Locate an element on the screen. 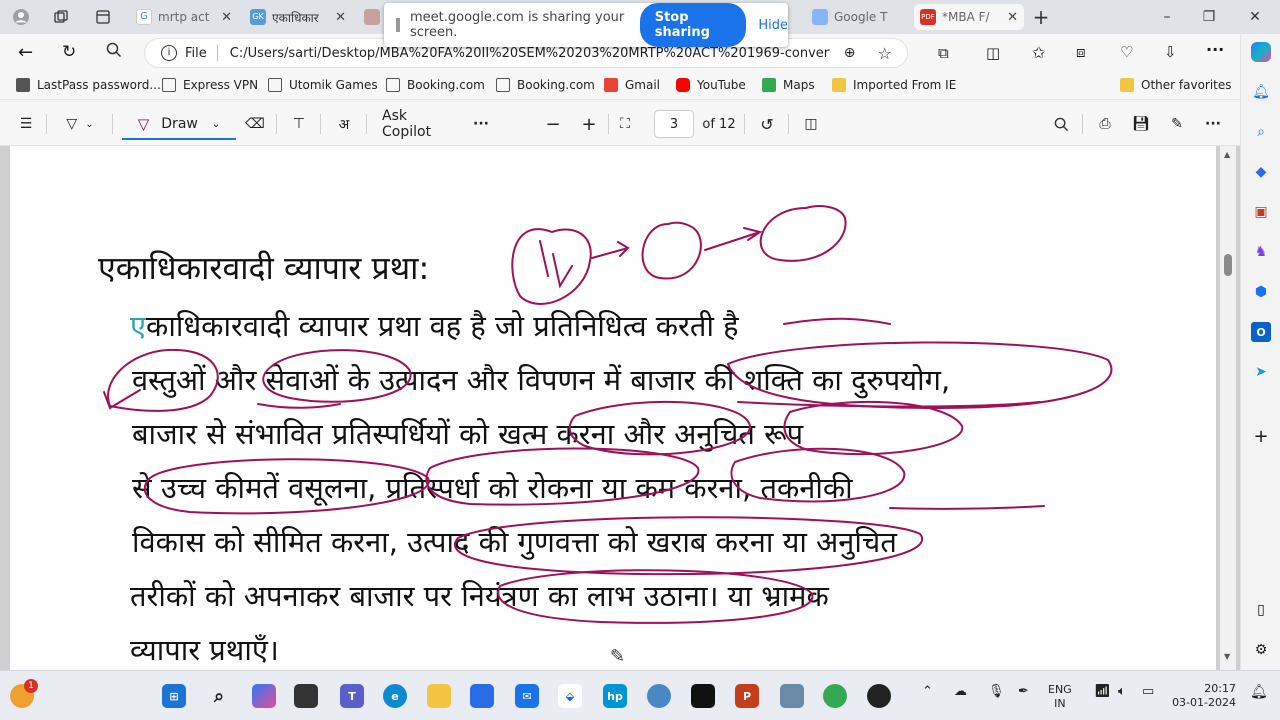 This screenshot has height=720, width=1280. minimize-icon: – is located at coordinates (1167, 17).